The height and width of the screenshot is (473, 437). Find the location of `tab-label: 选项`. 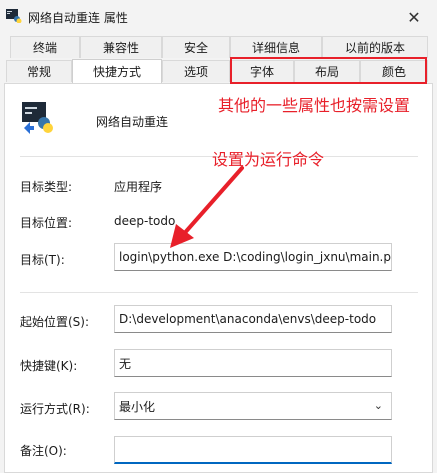

tab-label: 选项 is located at coordinates (195, 72).